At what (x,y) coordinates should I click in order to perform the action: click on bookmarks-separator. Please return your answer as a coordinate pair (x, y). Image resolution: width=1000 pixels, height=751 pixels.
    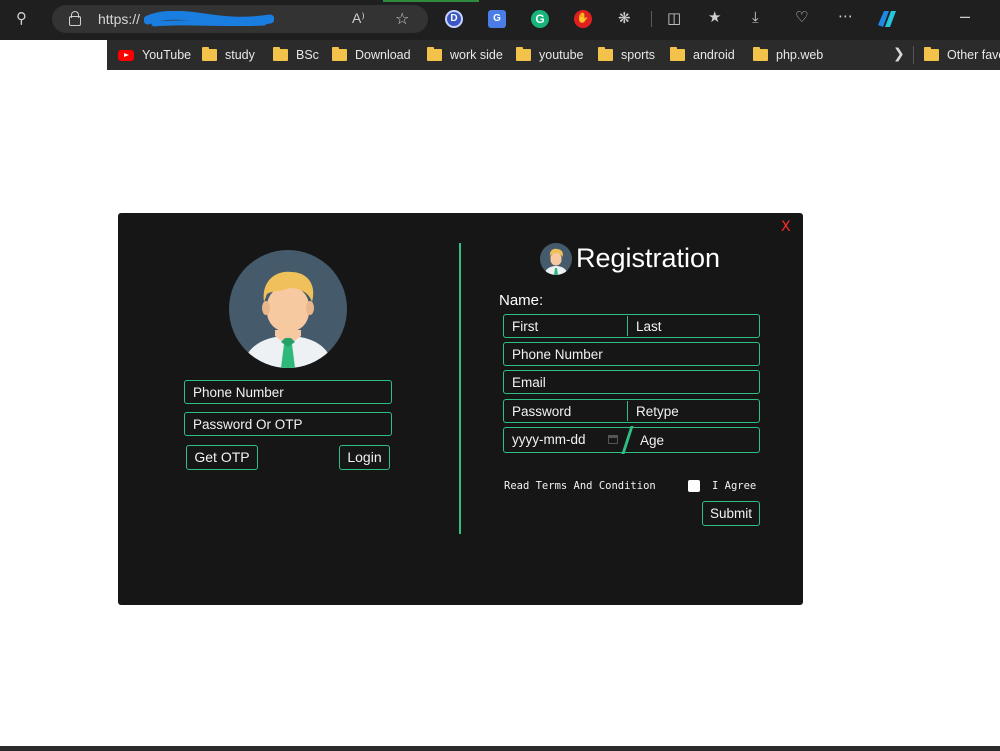
    Looking at the image, I should click on (913, 55).